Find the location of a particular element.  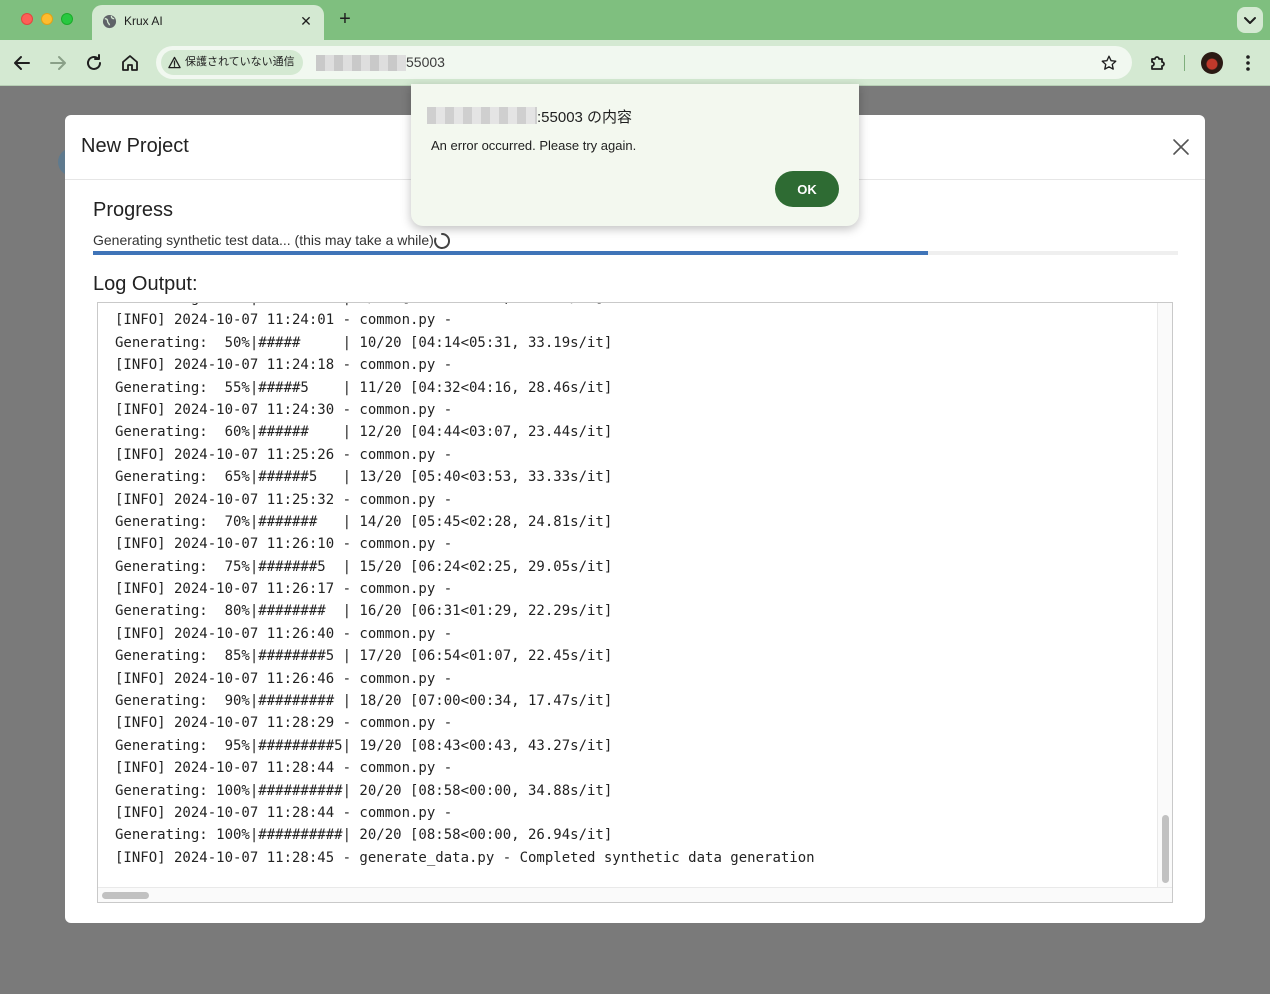

tab-close-icon: ✕ is located at coordinates (306, 21).